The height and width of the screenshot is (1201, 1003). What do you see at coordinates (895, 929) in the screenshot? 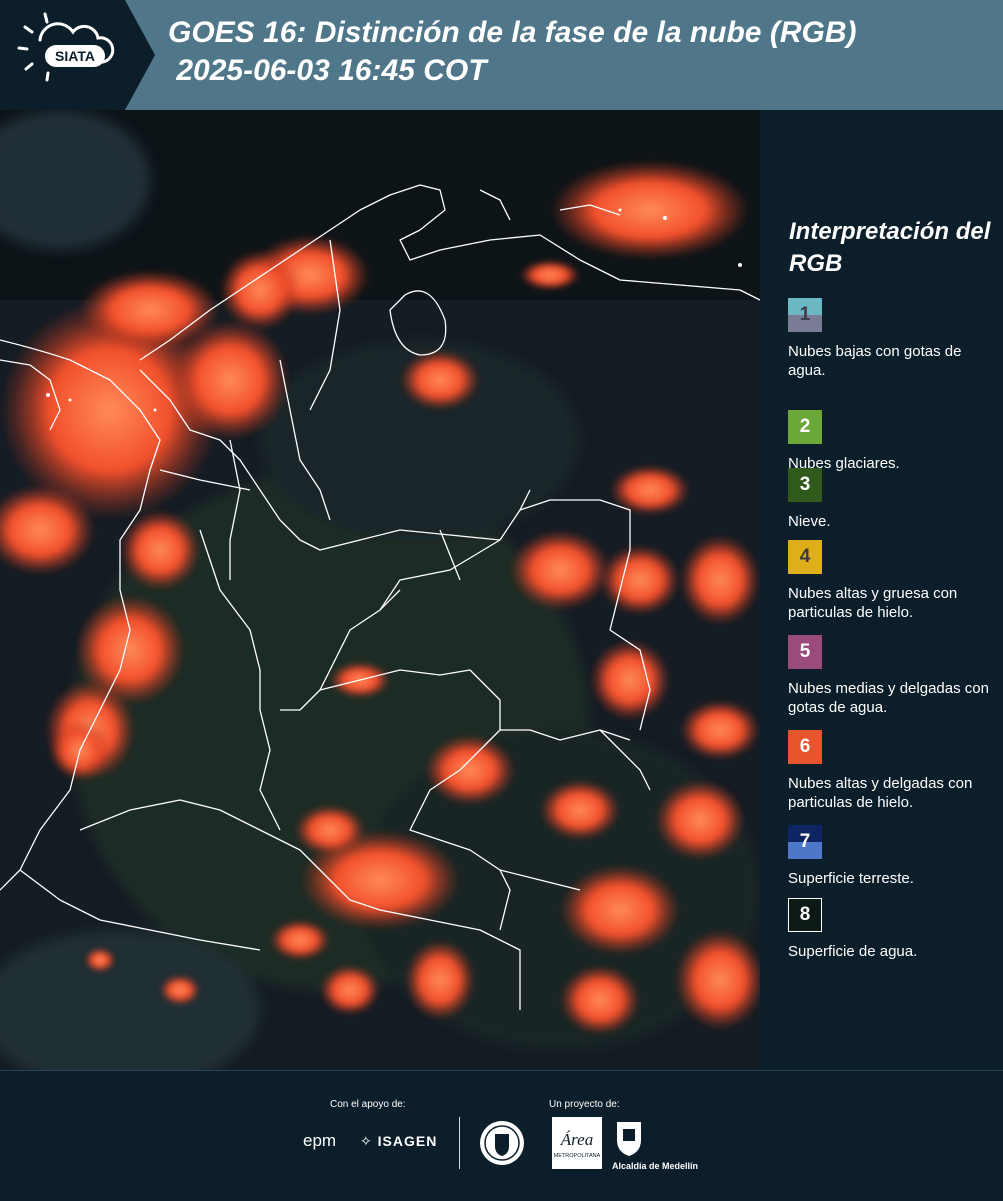
I see `legend-item-8: 8 Superficie de agua.` at bounding box center [895, 929].